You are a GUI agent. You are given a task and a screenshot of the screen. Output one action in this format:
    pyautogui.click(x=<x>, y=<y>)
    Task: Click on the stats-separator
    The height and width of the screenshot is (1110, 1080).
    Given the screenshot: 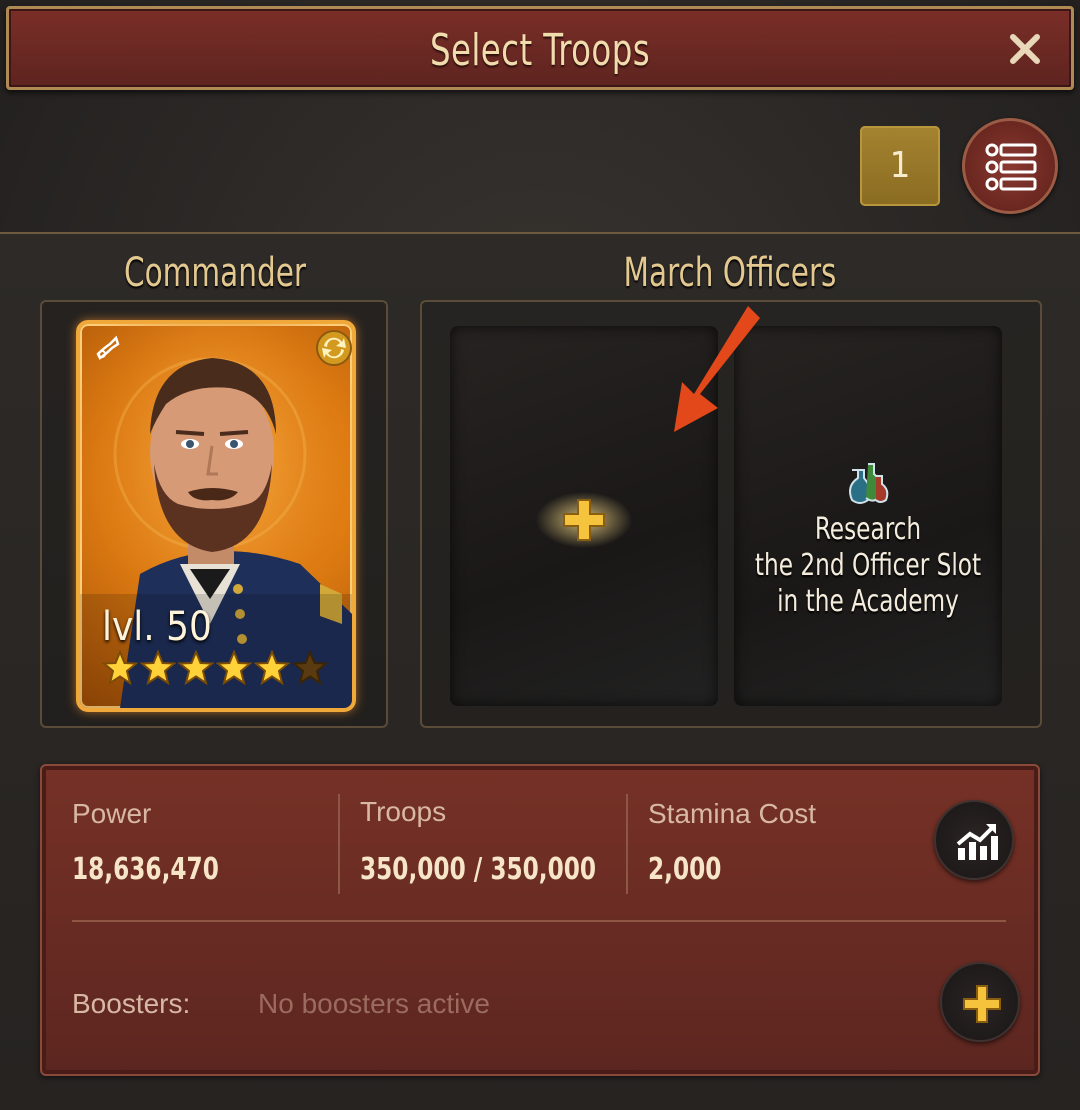 What is the action you would take?
    pyautogui.click(x=539, y=921)
    